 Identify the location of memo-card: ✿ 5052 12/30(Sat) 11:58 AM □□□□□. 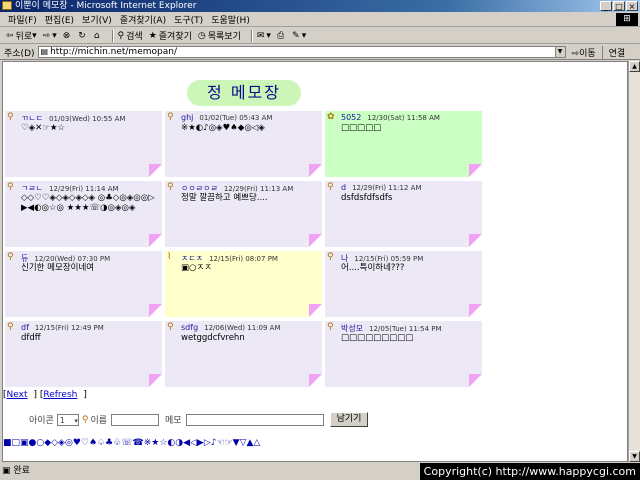
(403, 144).